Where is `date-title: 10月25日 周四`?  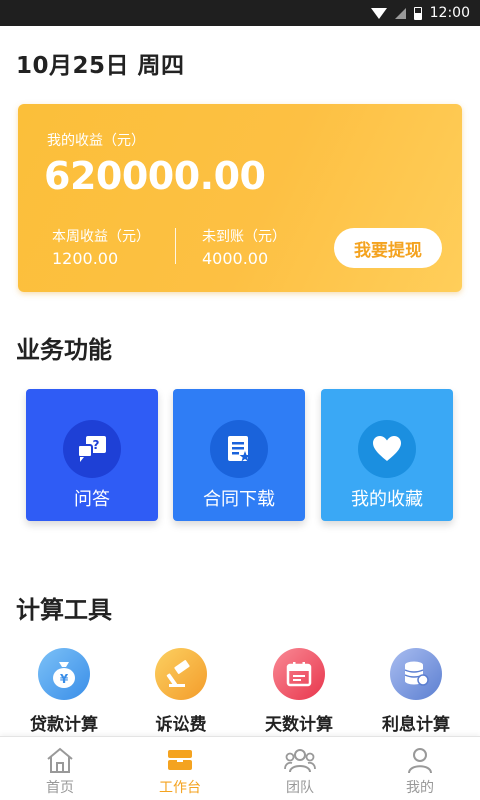
date-title: 10月25日 周四 is located at coordinates (100, 66).